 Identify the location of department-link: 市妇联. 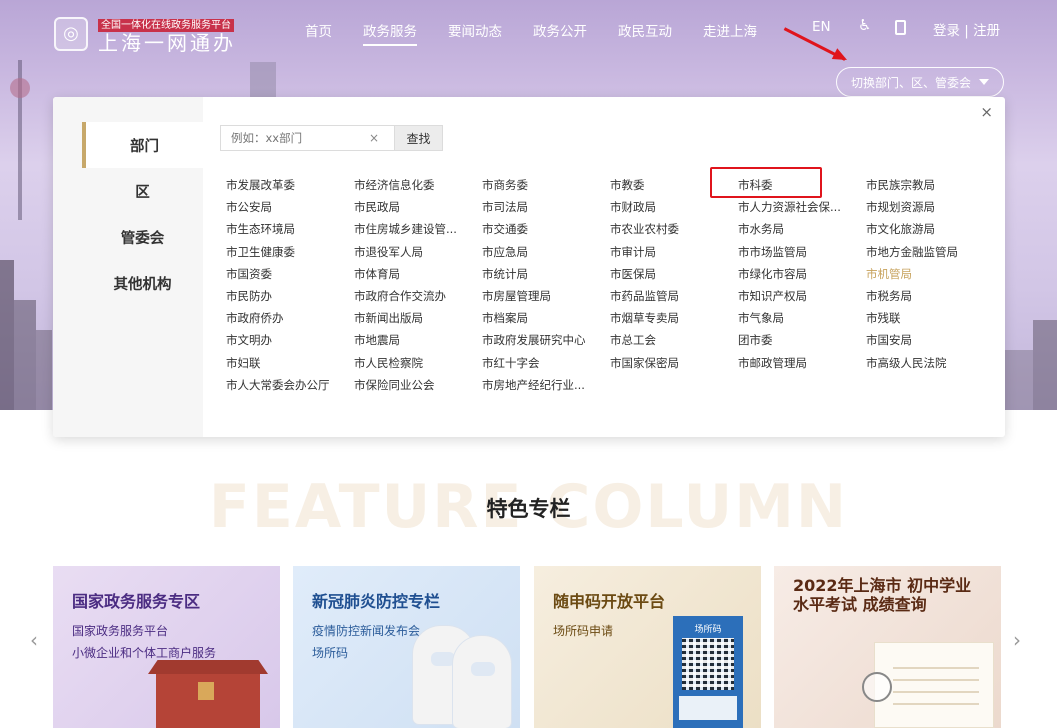
(290, 363).